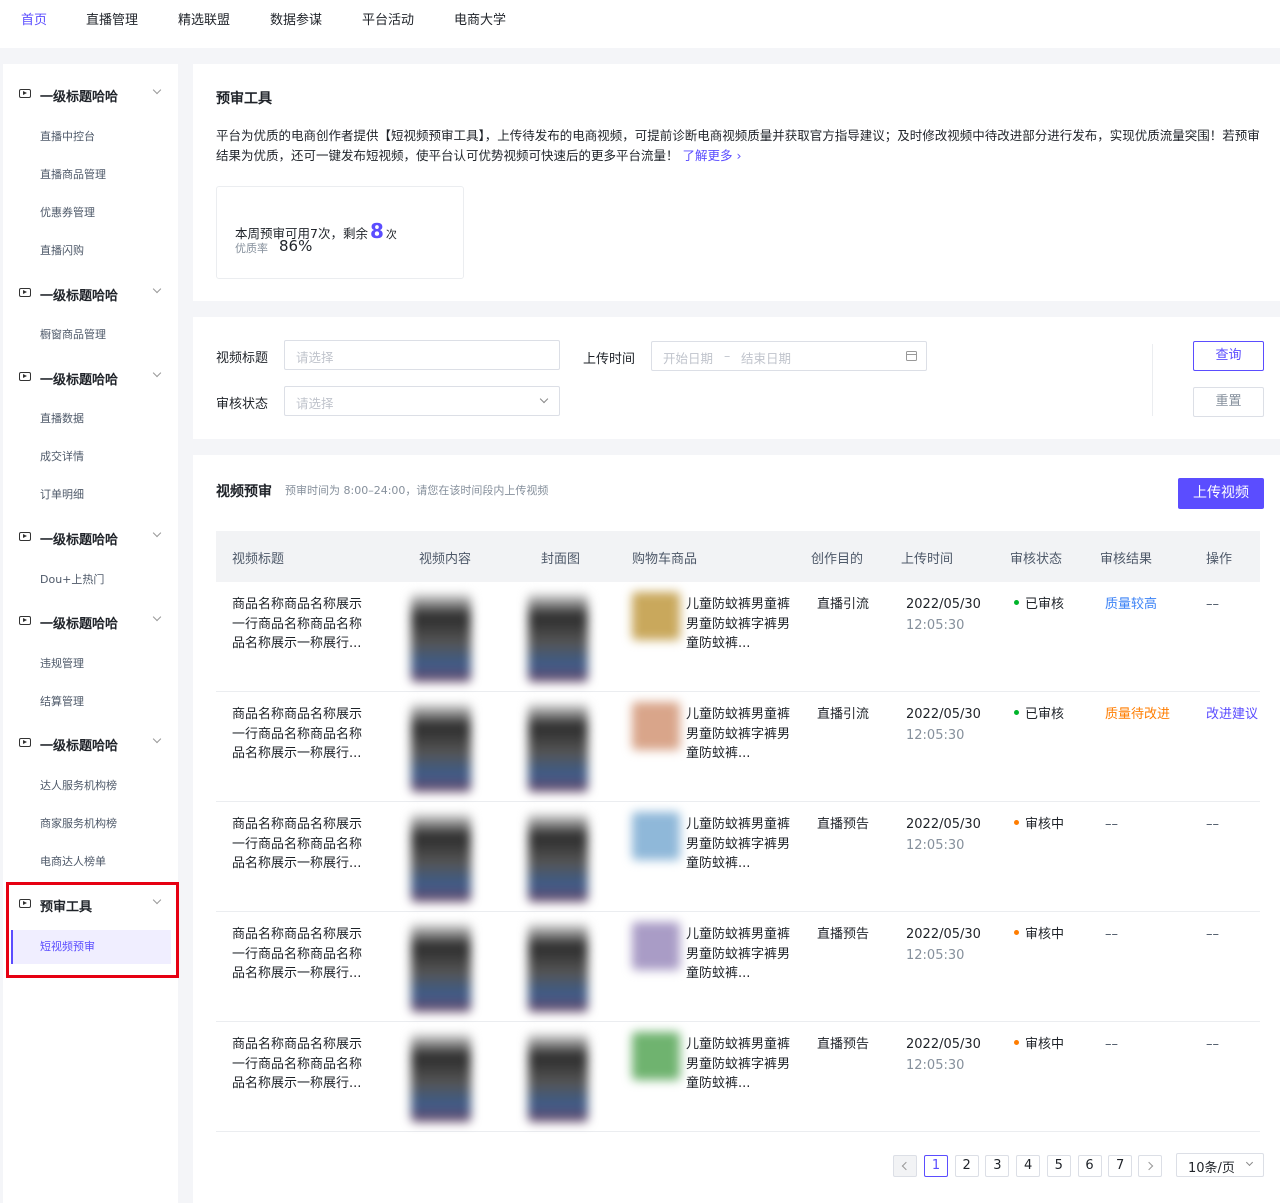 This screenshot has width=1280, height=1203. I want to click on nav-item-activity: 平台活动, so click(388, 18).